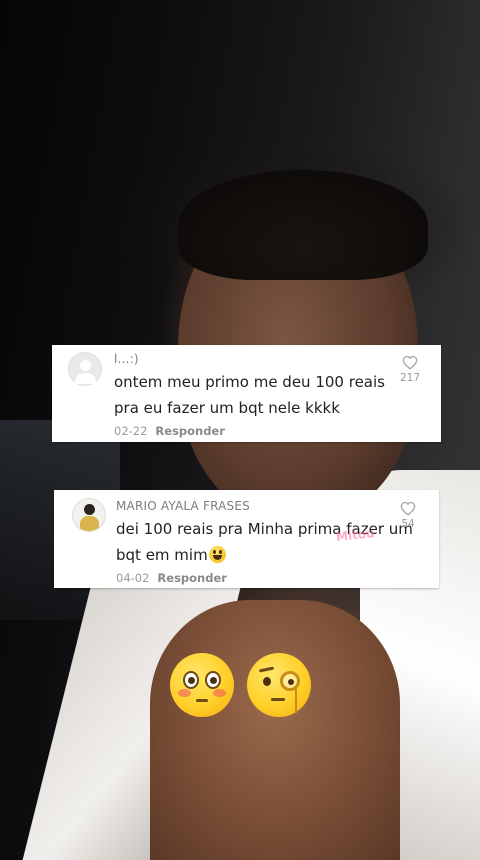  I want to click on default-avatar-icon, so click(85, 369).